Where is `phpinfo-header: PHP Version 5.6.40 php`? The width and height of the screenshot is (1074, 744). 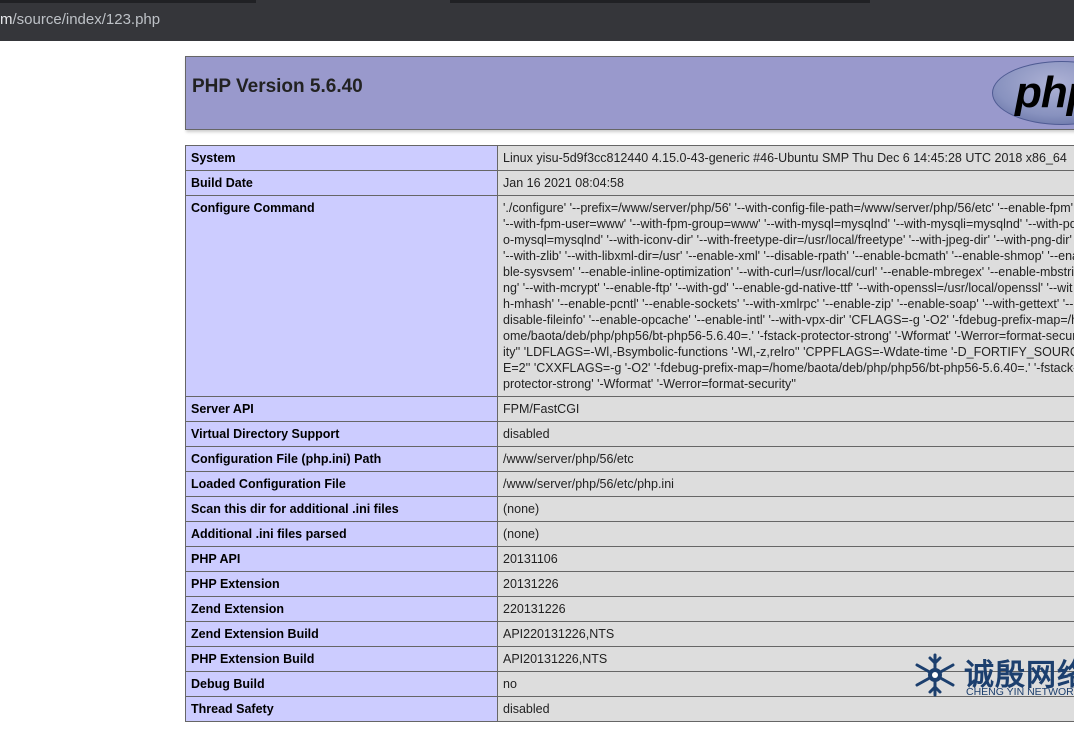
phpinfo-header: PHP Version 5.6.40 php is located at coordinates (629, 93).